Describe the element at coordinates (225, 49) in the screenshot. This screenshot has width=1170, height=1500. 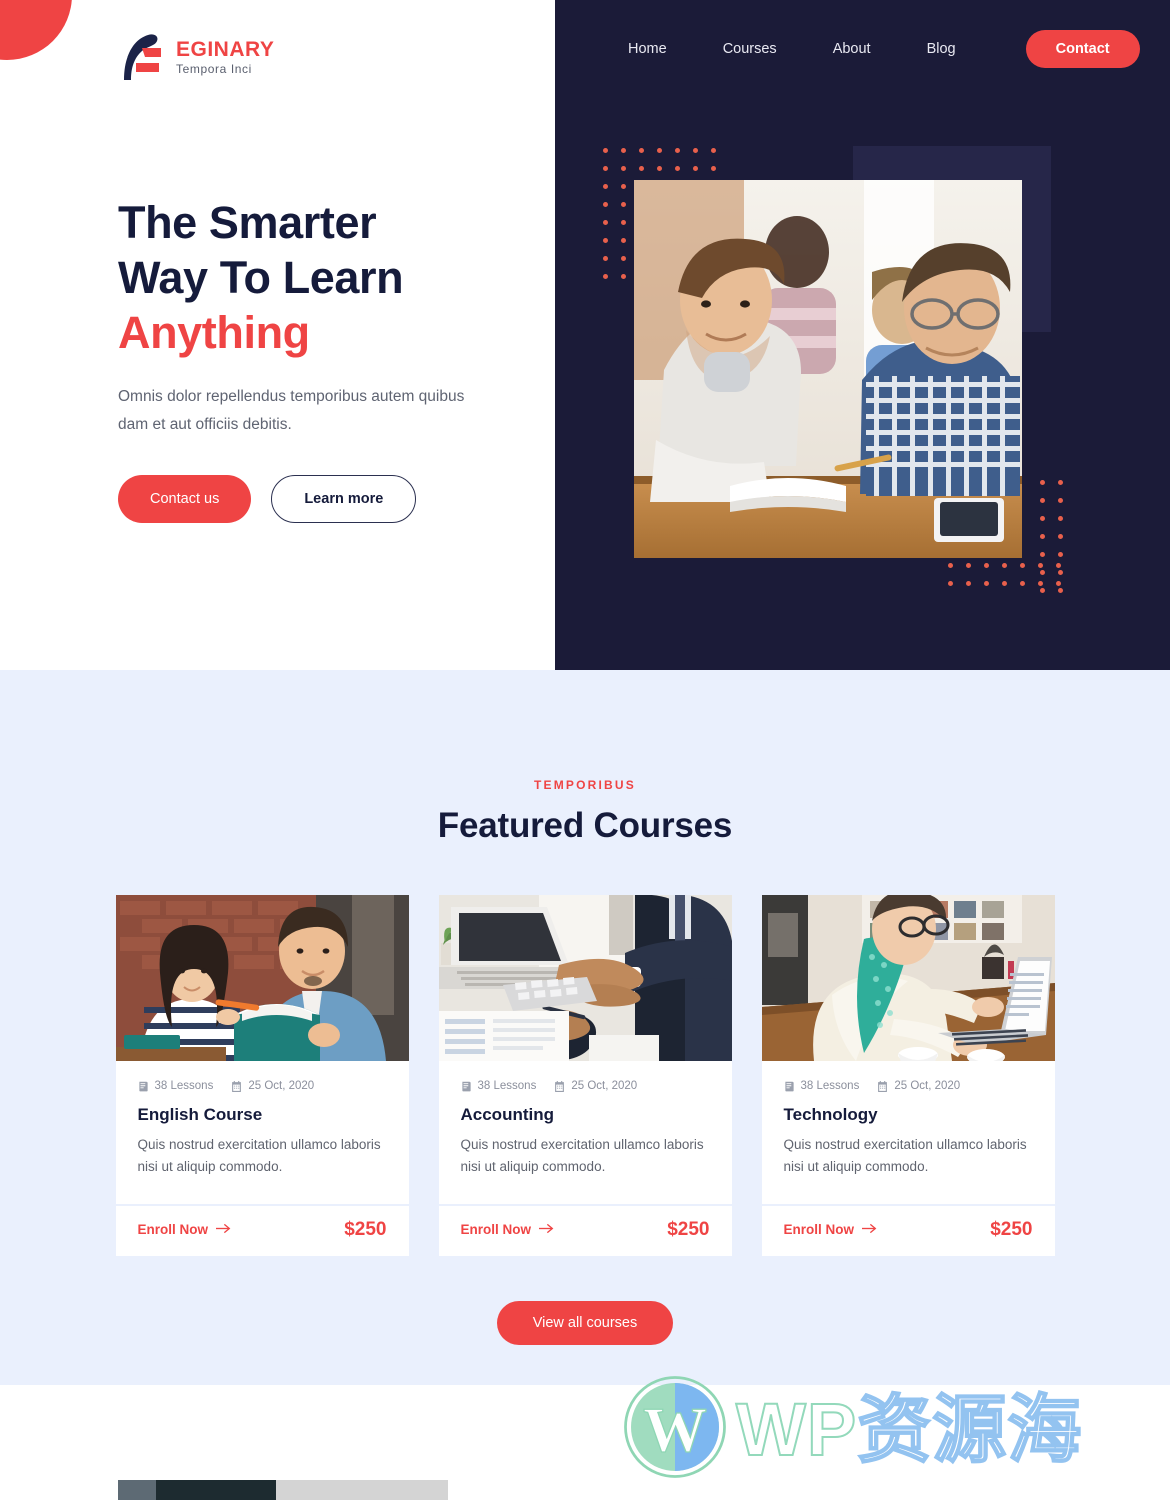
I see `logo-name: EGINARY` at that location.